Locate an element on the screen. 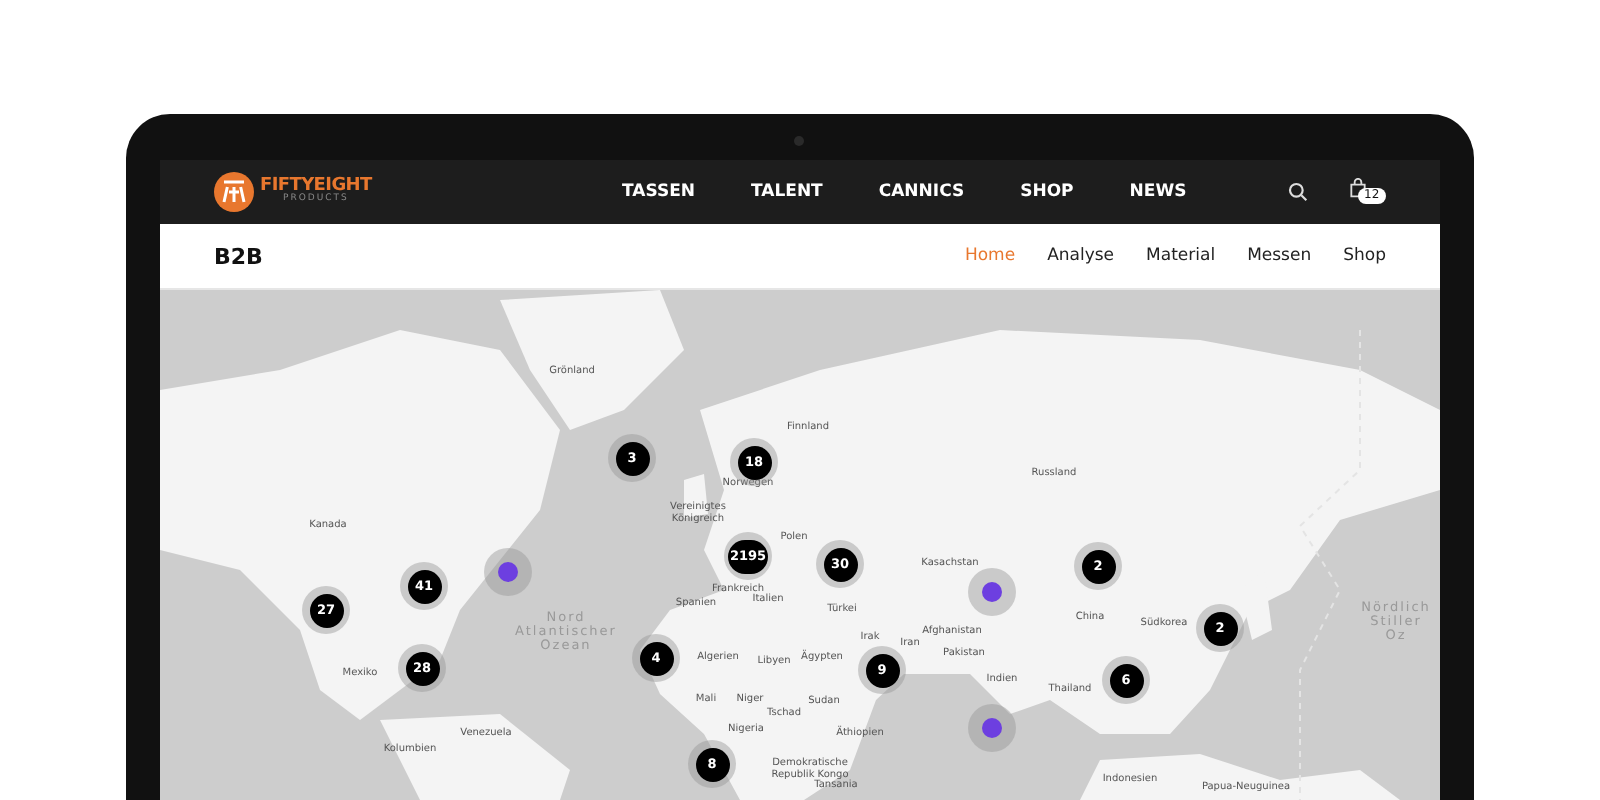 This screenshot has height=800, width=1600. nav-tab: Messen is located at coordinates (1279, 256).